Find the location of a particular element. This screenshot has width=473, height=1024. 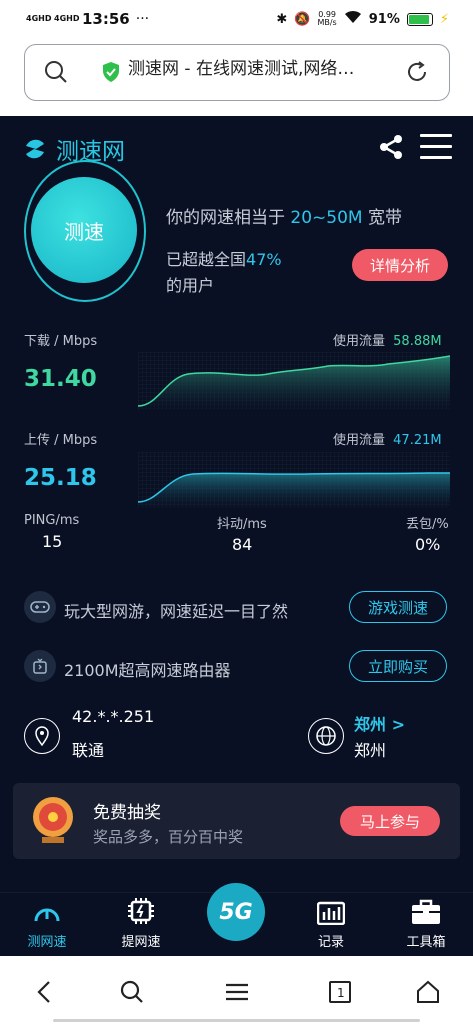

tab-boost: 提网速 is located at coordinates (141, 923).